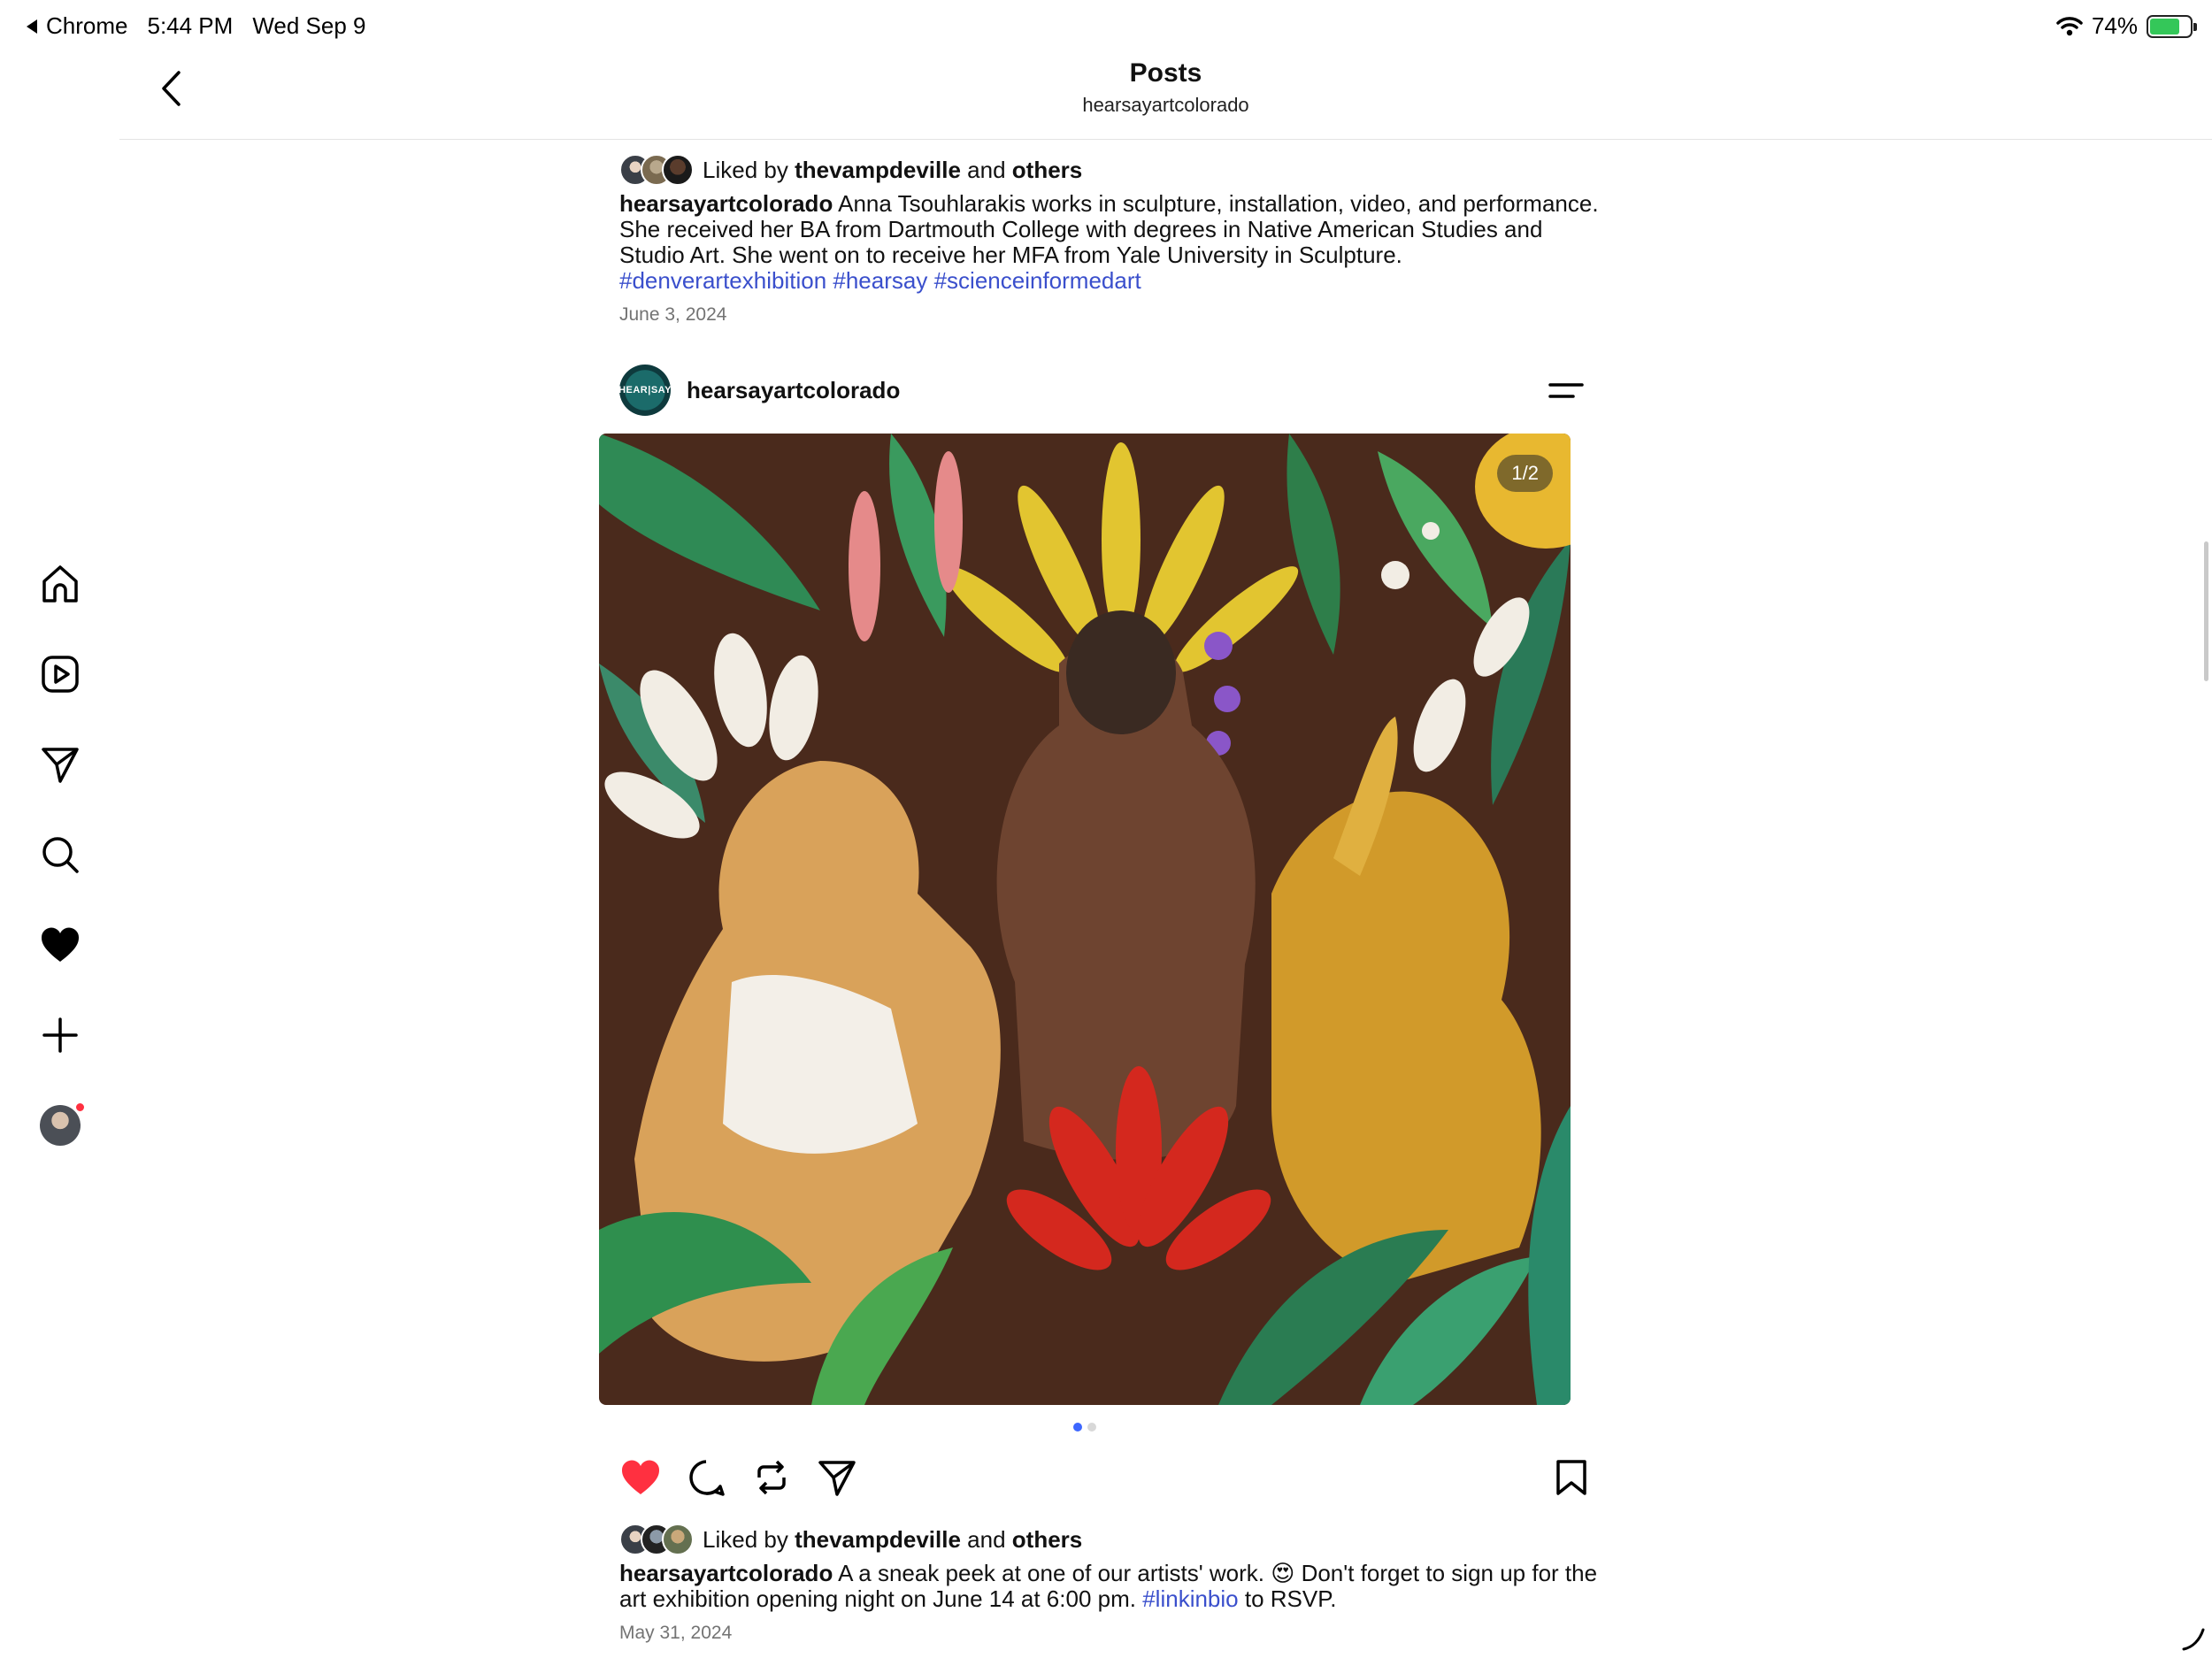 This screenshot has height=1658, width=2212. I want to click on post-author-avatar: HEAR|SAY, so click(645, 390).